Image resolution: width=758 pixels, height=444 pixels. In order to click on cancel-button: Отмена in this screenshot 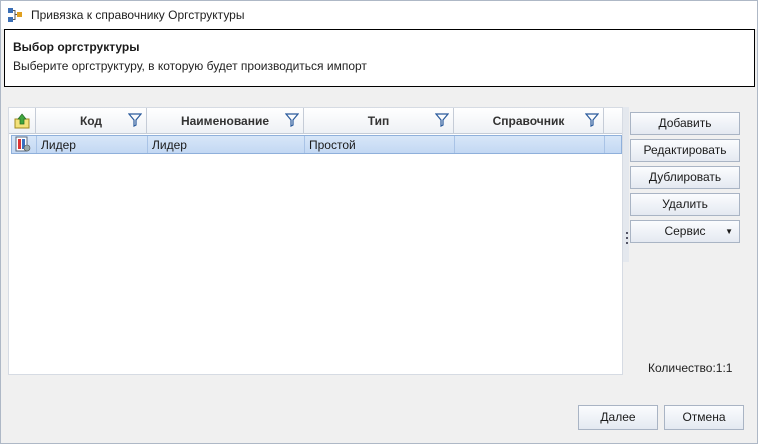, I will do `click(704, 417)`.